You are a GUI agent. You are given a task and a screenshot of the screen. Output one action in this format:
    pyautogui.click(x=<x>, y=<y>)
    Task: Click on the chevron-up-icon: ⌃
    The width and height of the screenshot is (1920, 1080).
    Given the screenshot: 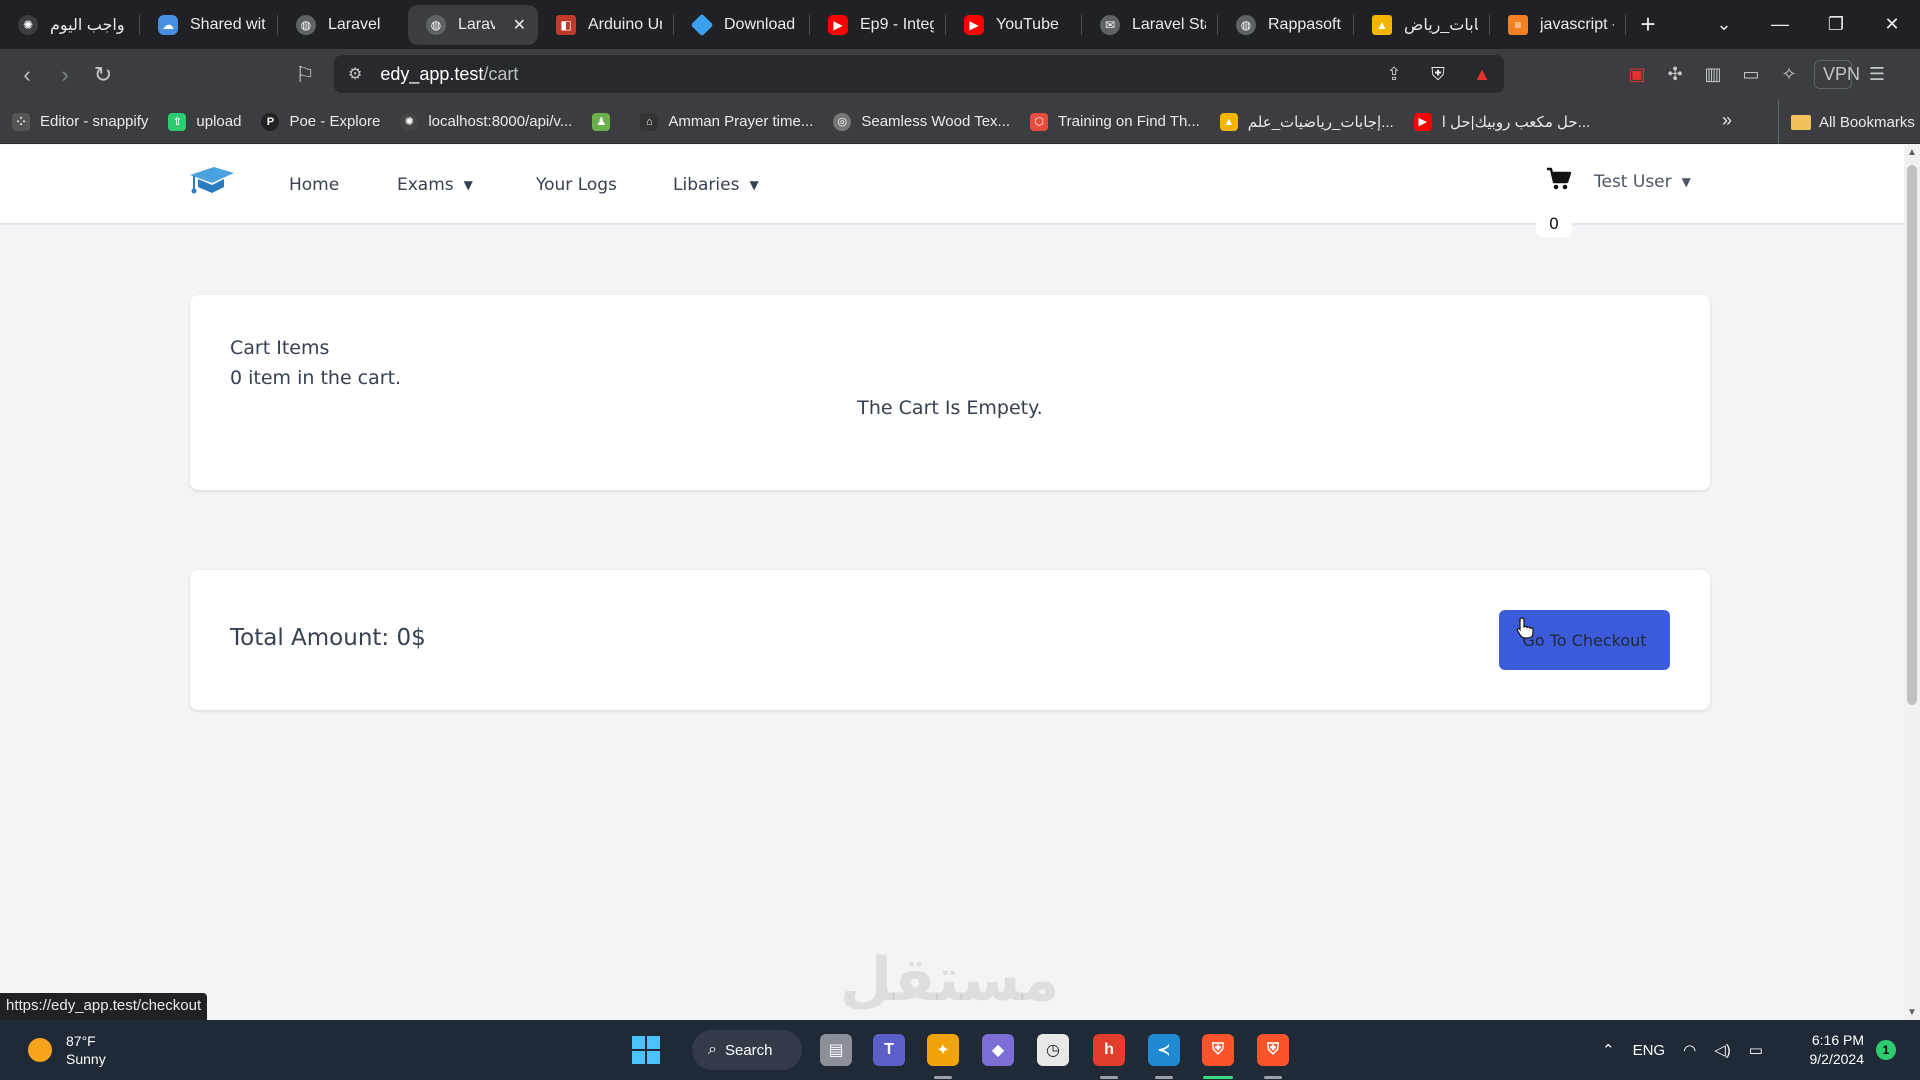 What is the action you would take?
    pyautogui.click(x=1608, y=1050)
    